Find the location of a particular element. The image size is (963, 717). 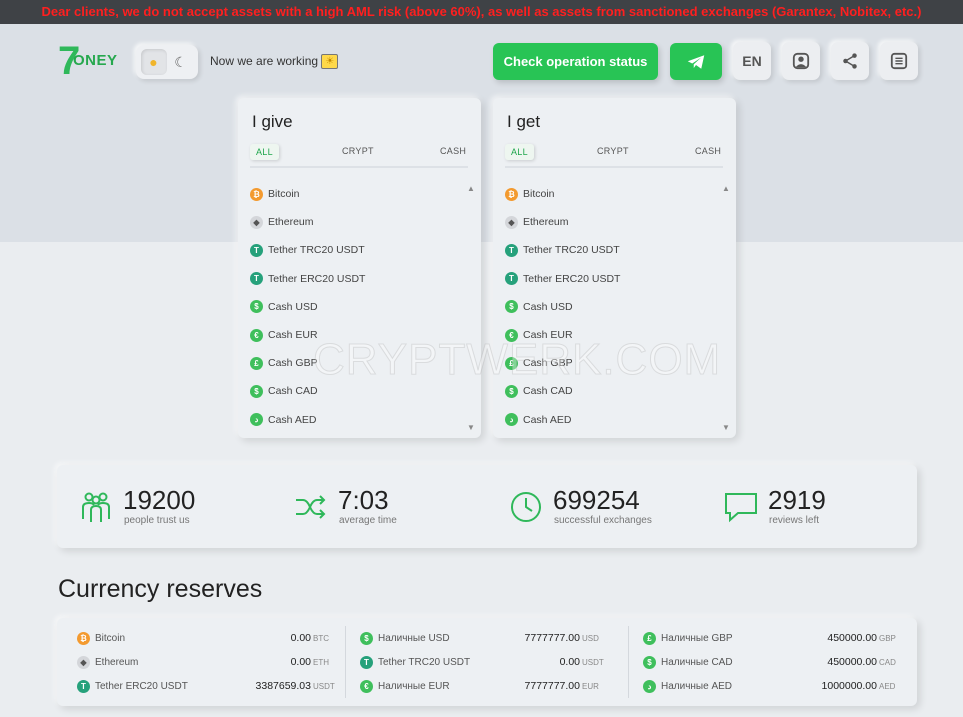

telegram-icon is located at coordinates (696, 61).